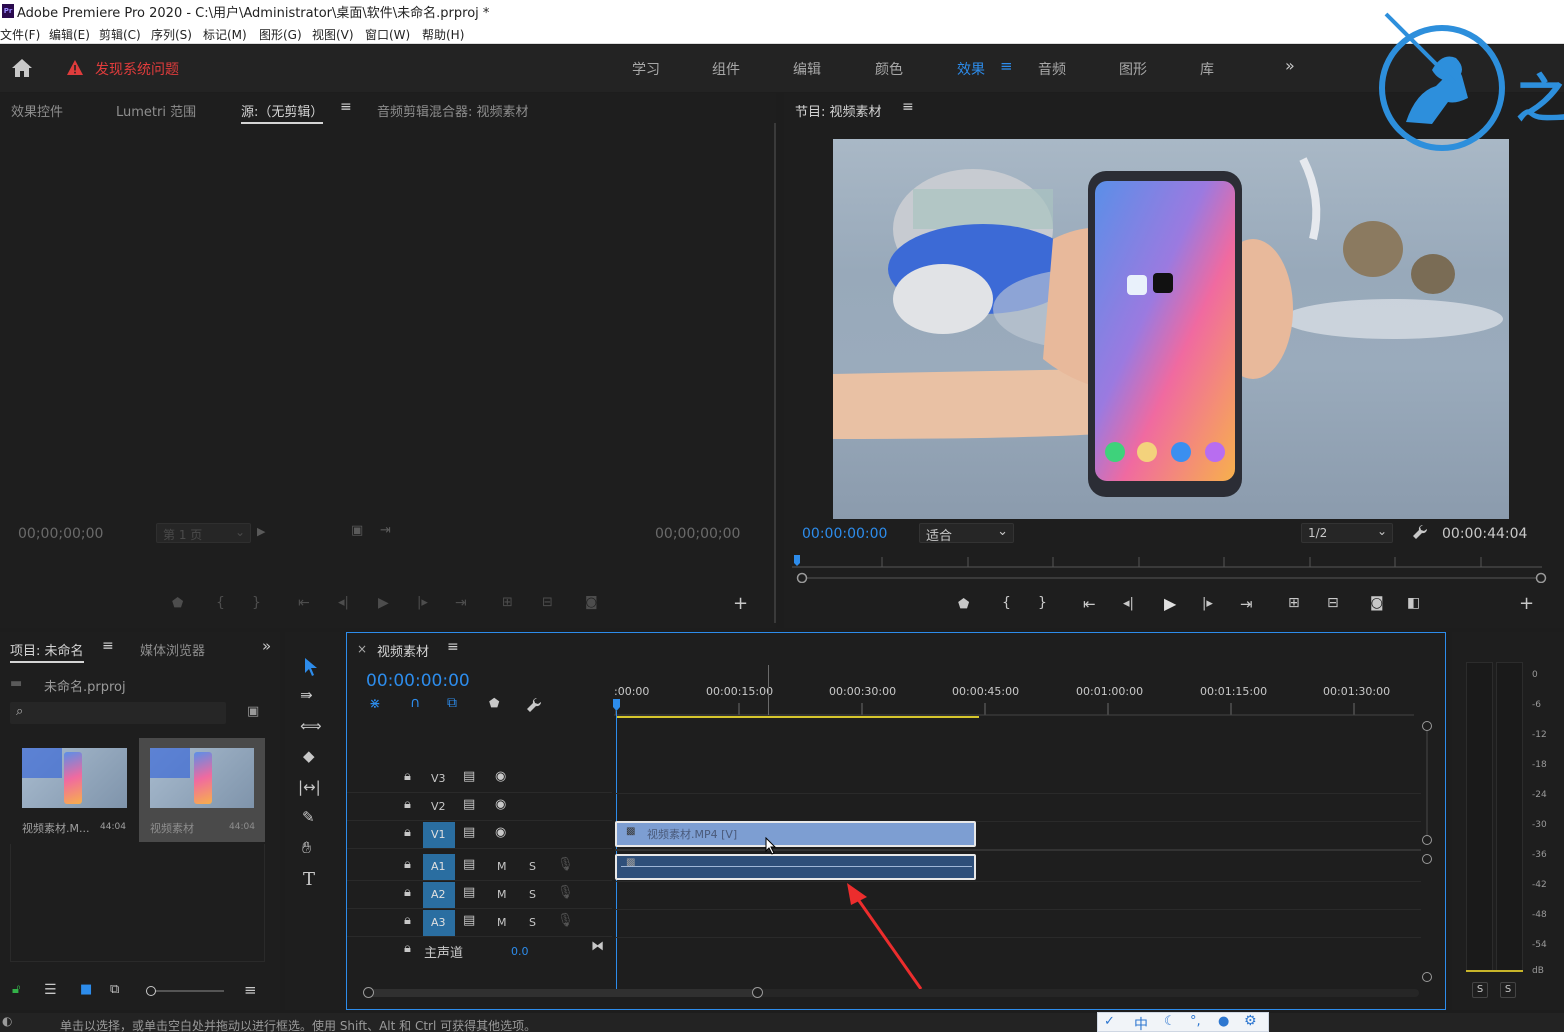 This screenshot has height=1032, width=1564. I want to click on nest-sequence-icon: ⋇, so click(375, 704).